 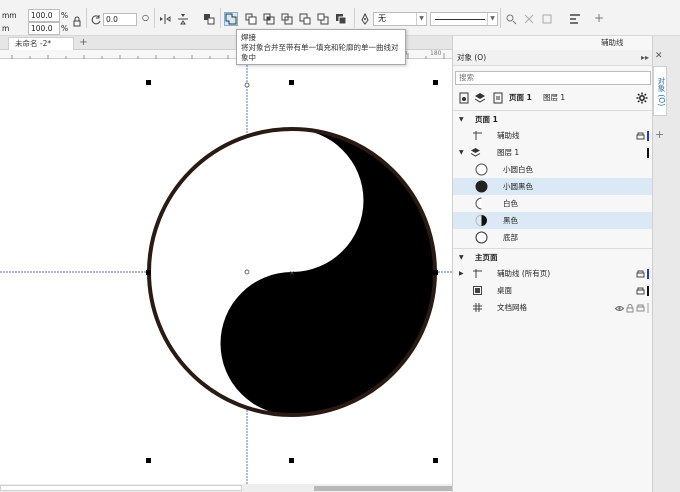 What do you see at coordinates (529, 19) in the screenshot?
I see `break-apart-icon` at bounding box center [529, 19].